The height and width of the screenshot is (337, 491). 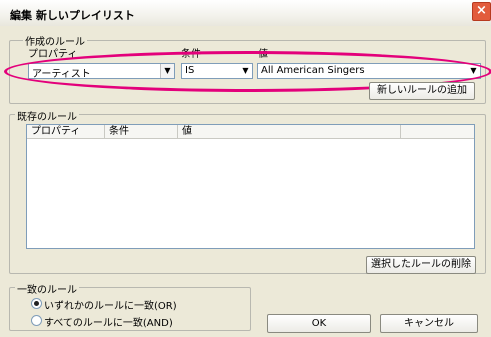 I want to click on match-all-label: すべてのルールに一致(AND), so click(x=108, y=321).